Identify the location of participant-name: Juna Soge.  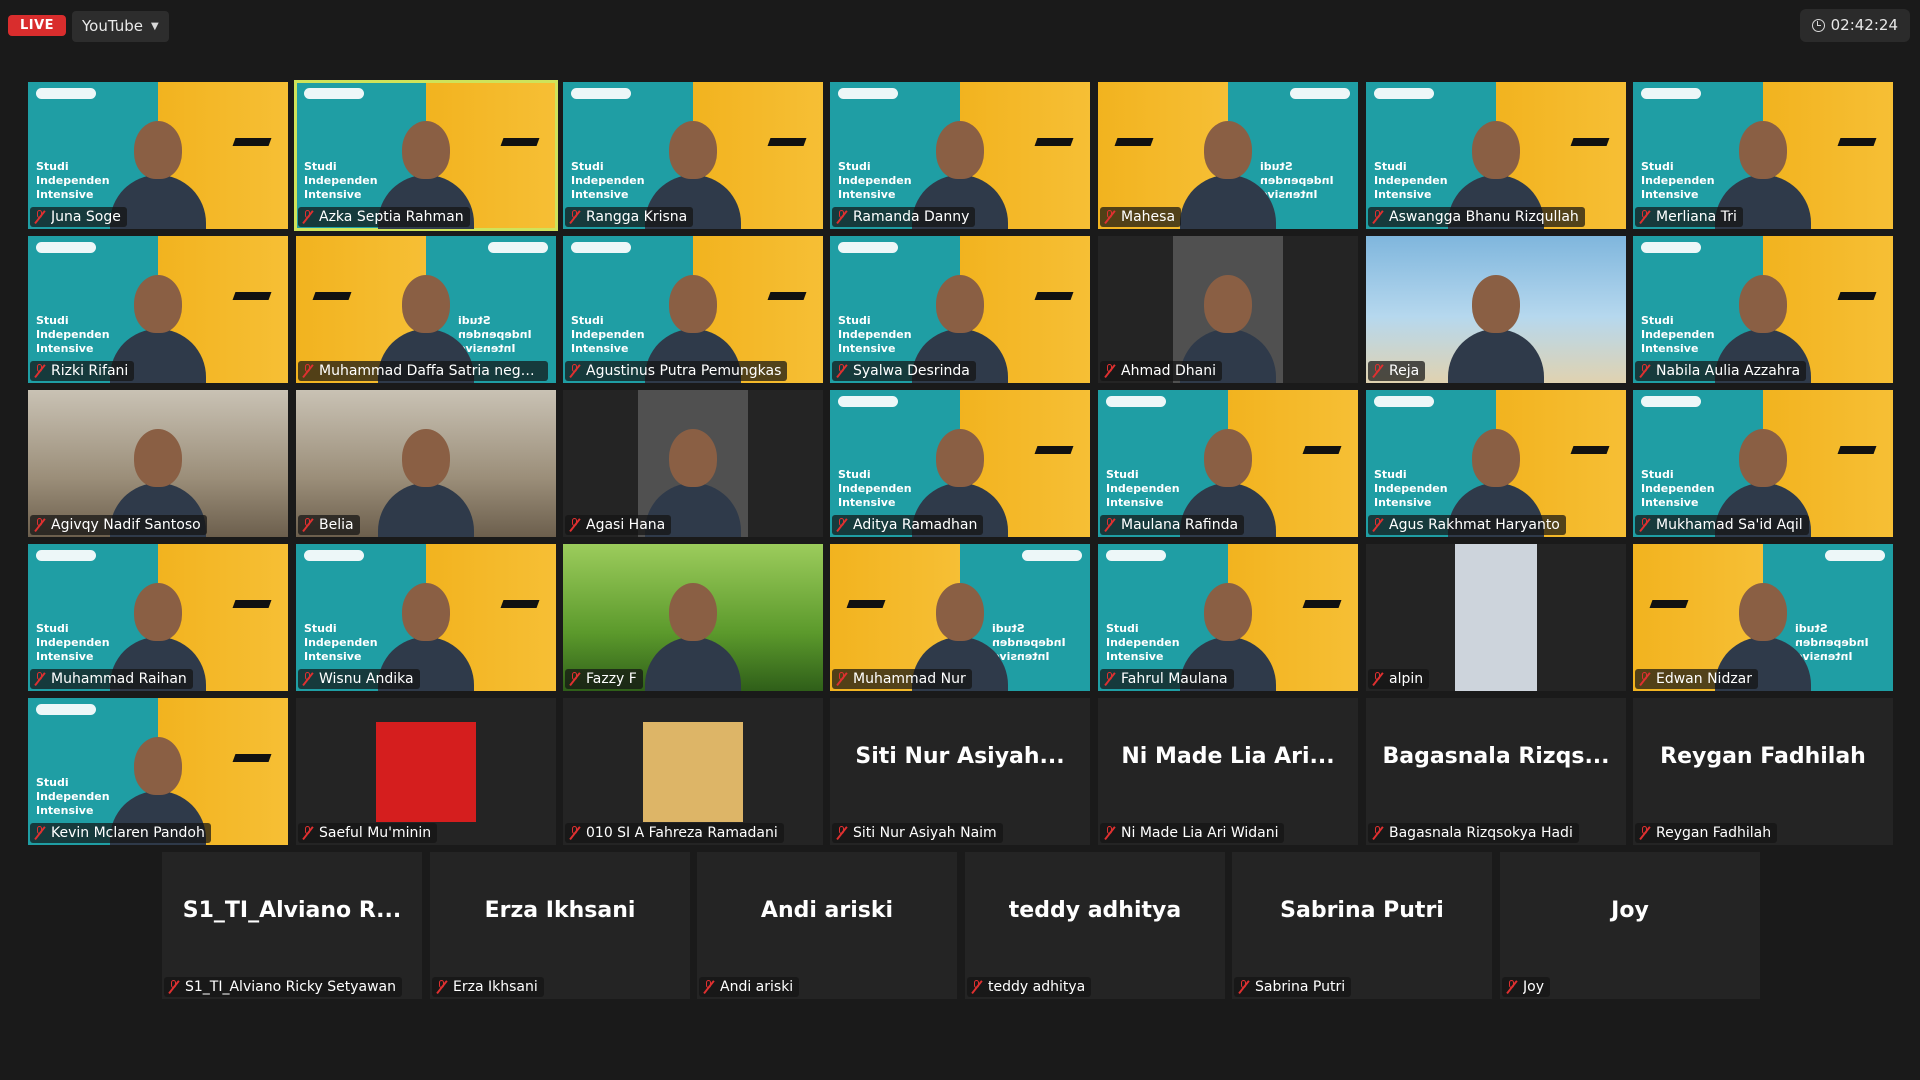
(86, 217).